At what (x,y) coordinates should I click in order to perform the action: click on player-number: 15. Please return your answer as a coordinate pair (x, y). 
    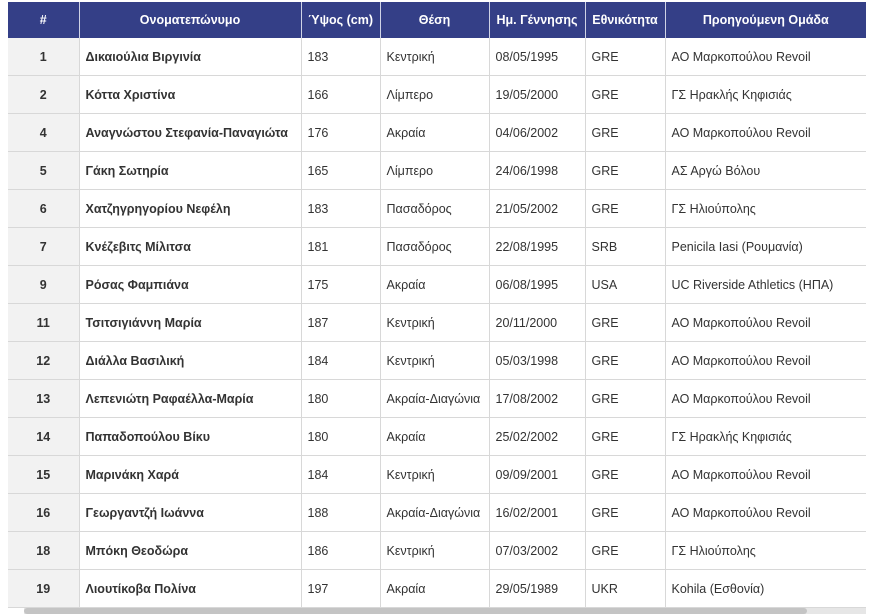
    Looking at the image, I should click on (44, 474).